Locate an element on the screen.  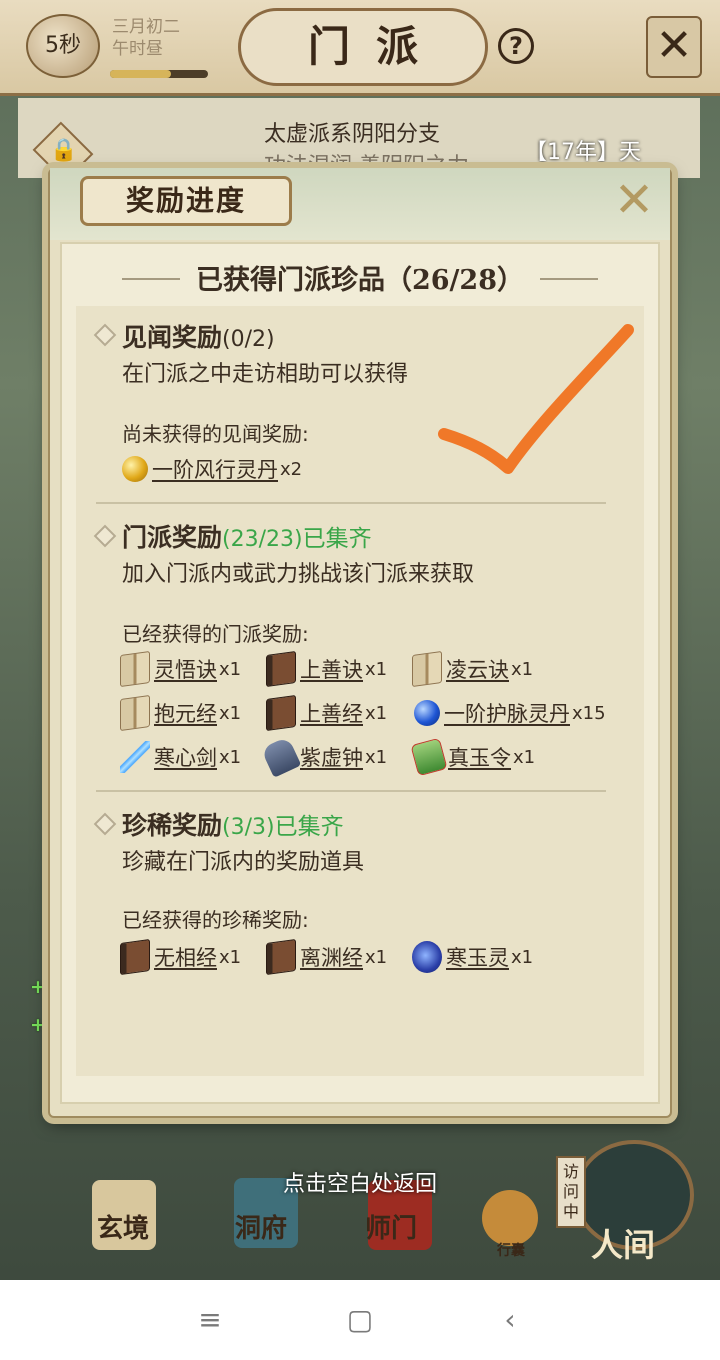
reward-item: 无相经 x1 is located at coordinates (181, 957).